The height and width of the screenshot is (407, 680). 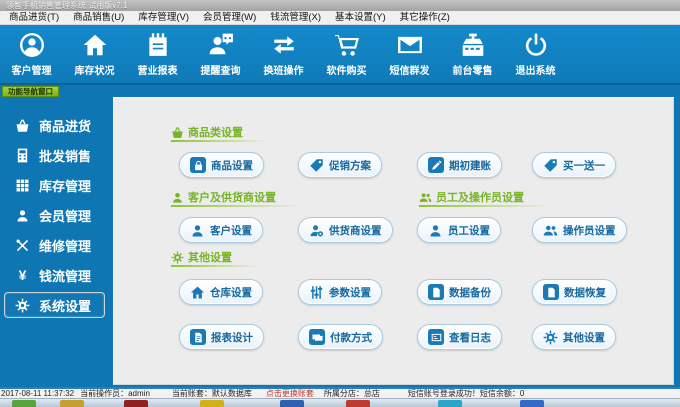 I want to click on toolbar-label: 短信群发, so click(x=409, y=71).